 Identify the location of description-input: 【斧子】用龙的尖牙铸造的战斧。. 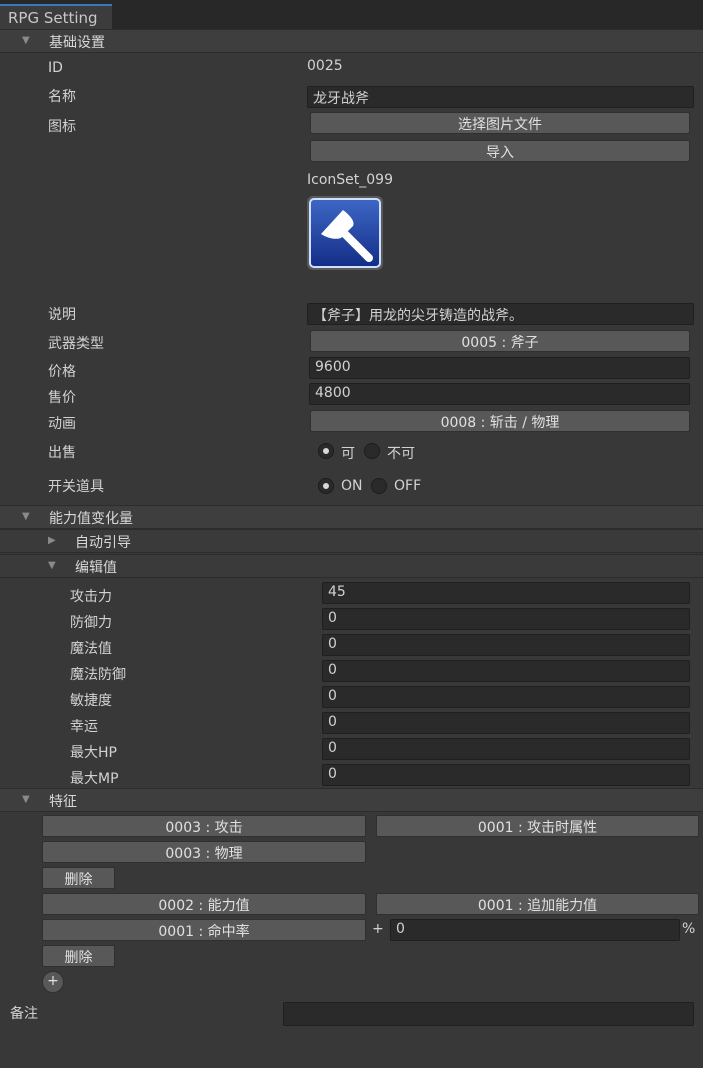
(500, 314).